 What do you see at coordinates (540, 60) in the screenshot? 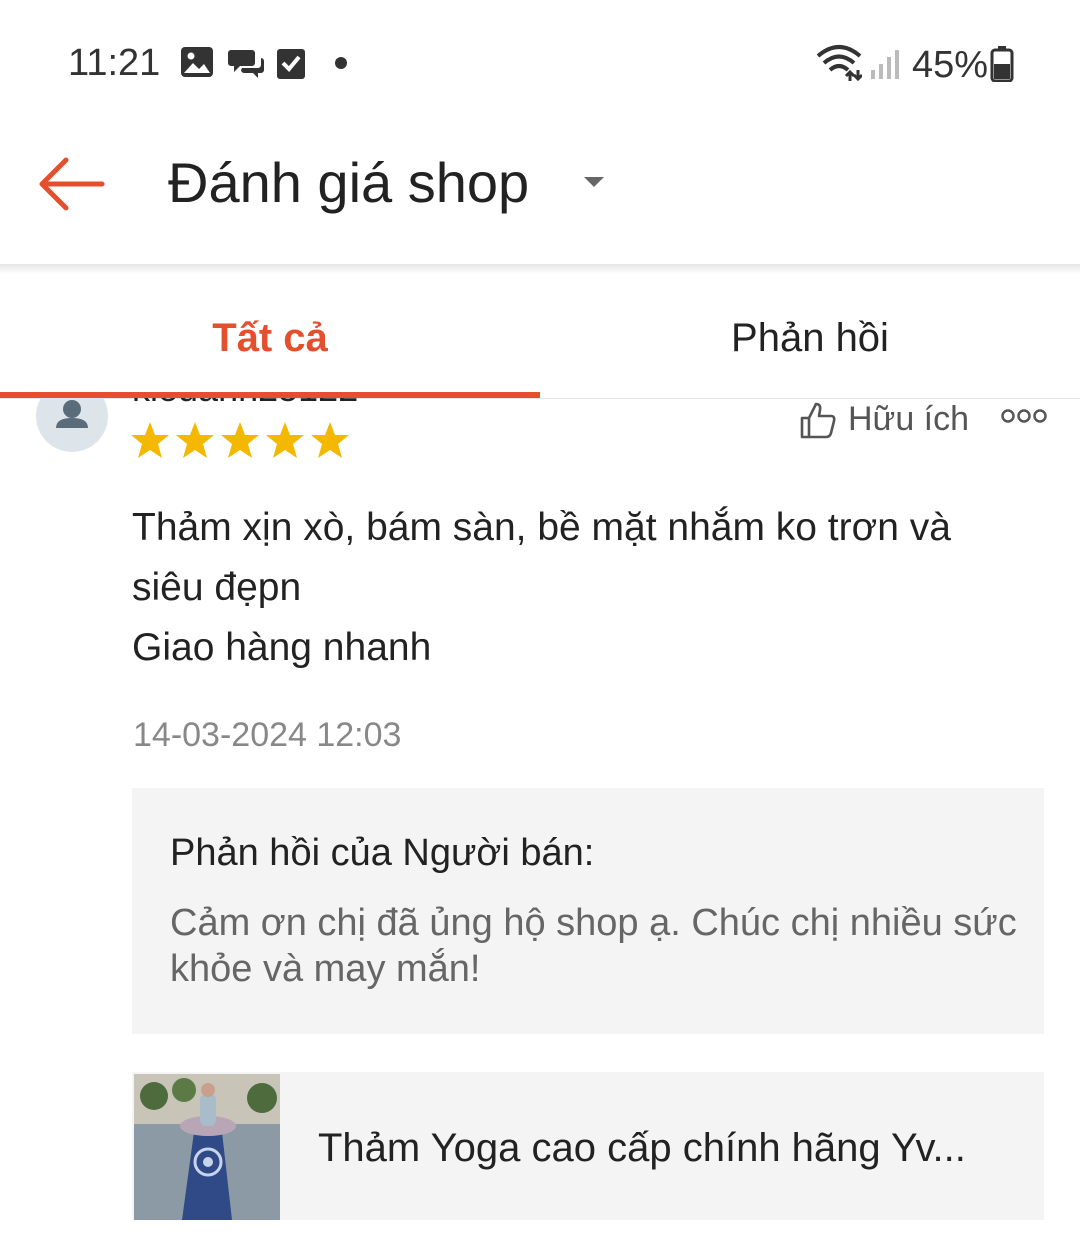
I see `status-bar: 11:21 45%` at bounding box center [540, 60].